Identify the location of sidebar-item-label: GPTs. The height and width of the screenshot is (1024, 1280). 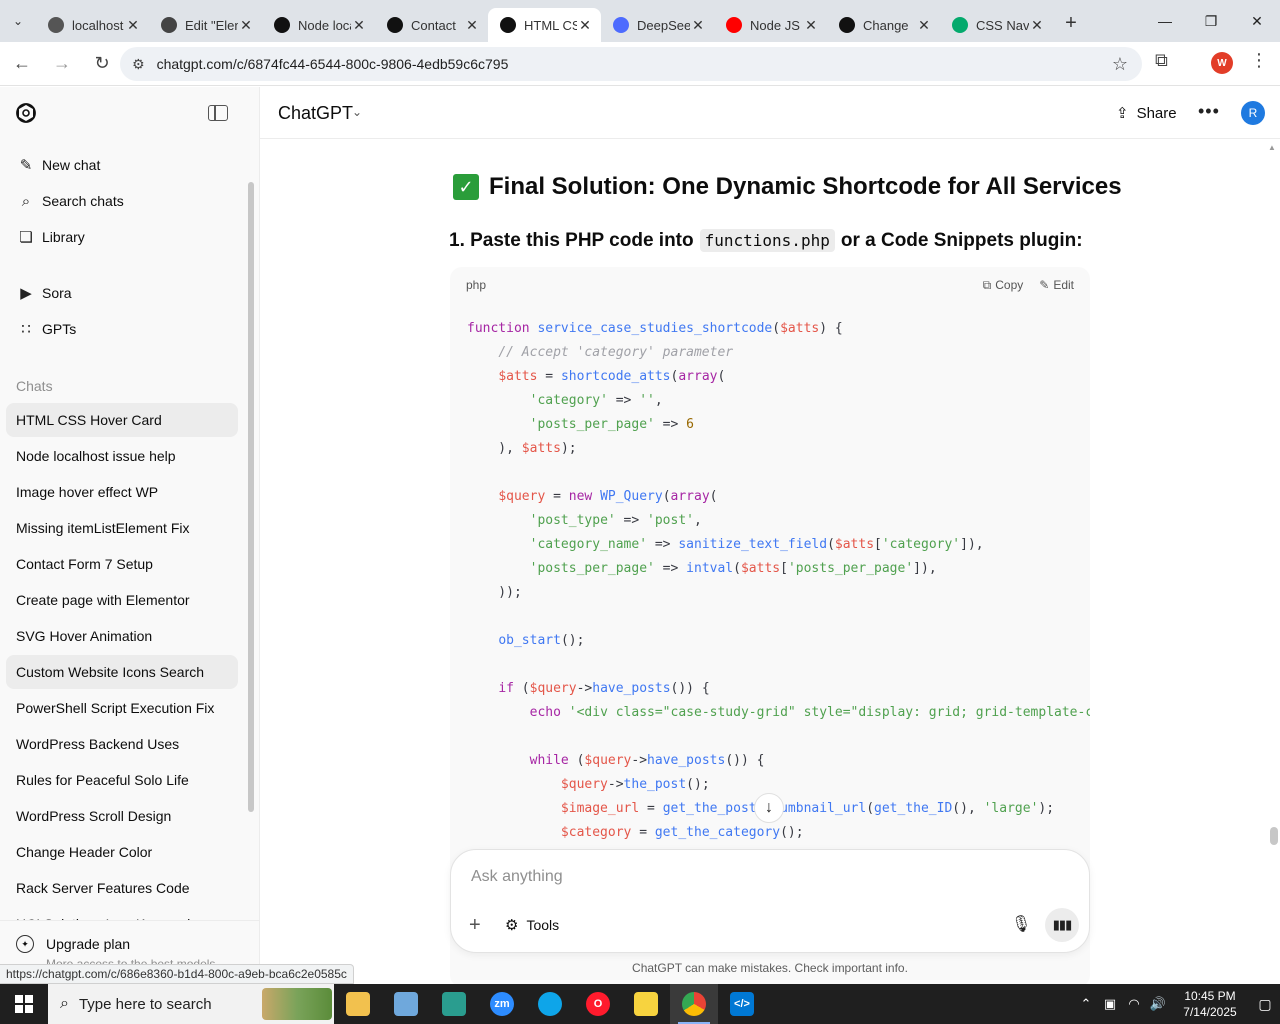
(59, 329).